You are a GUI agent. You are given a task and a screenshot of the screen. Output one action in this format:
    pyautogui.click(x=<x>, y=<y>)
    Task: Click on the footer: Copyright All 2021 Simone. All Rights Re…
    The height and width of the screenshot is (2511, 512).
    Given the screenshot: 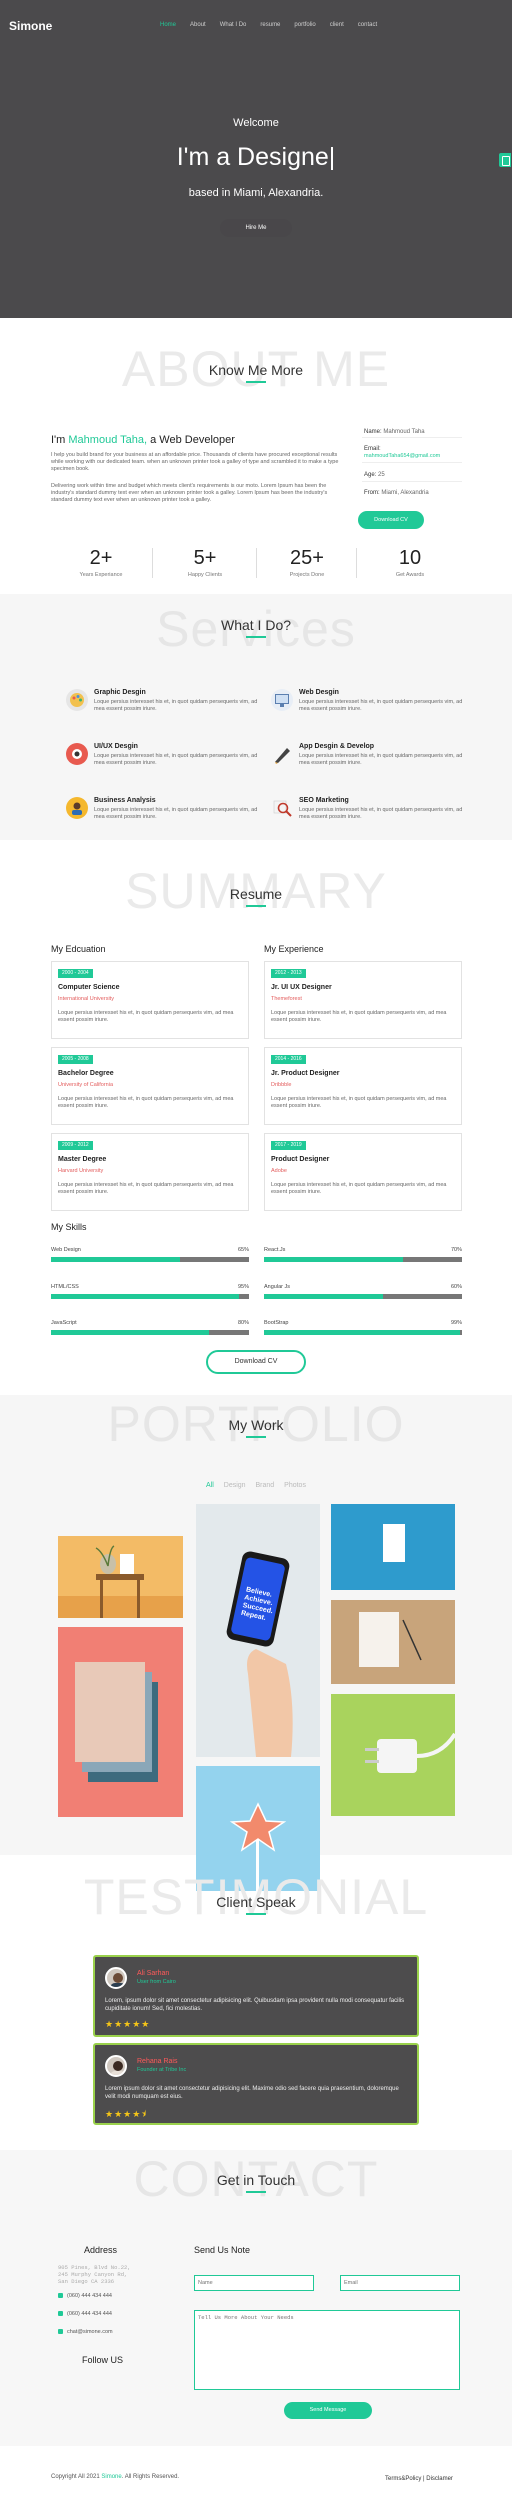 What is the action you would take?
    pyautogui.click(x=256, y=2478)
    